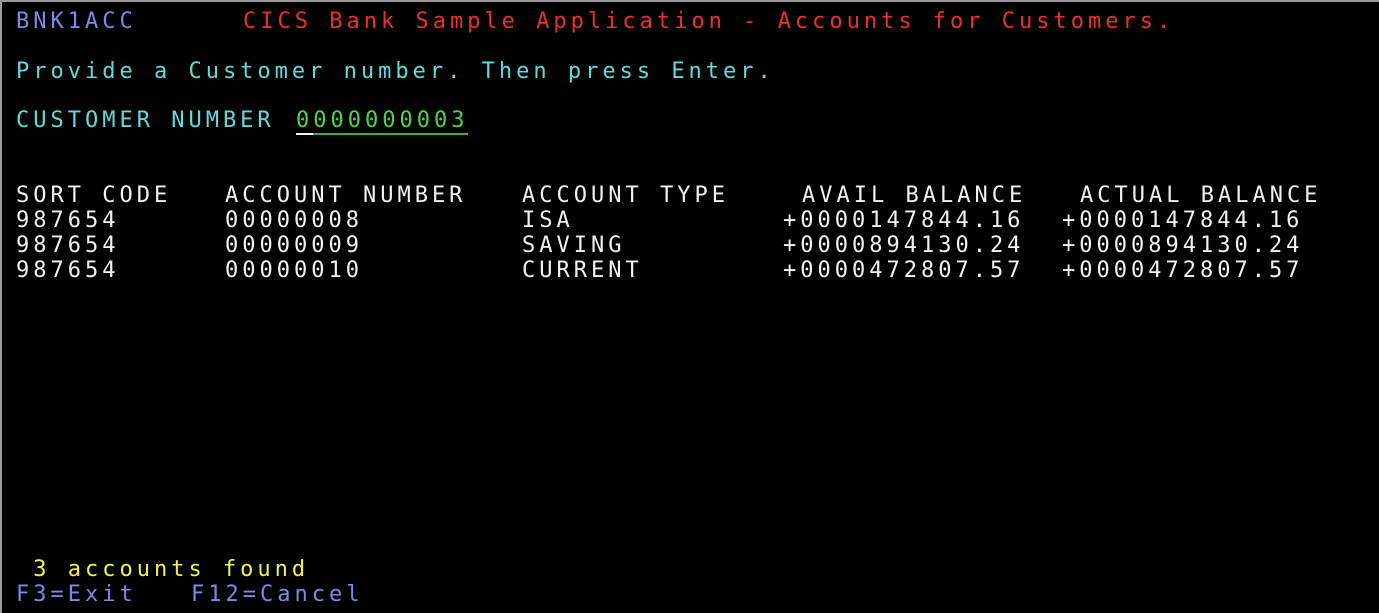 The image size is (1379, 613). I want to click on f12-cancel-key: F12=Cancel, so click(277, 595).